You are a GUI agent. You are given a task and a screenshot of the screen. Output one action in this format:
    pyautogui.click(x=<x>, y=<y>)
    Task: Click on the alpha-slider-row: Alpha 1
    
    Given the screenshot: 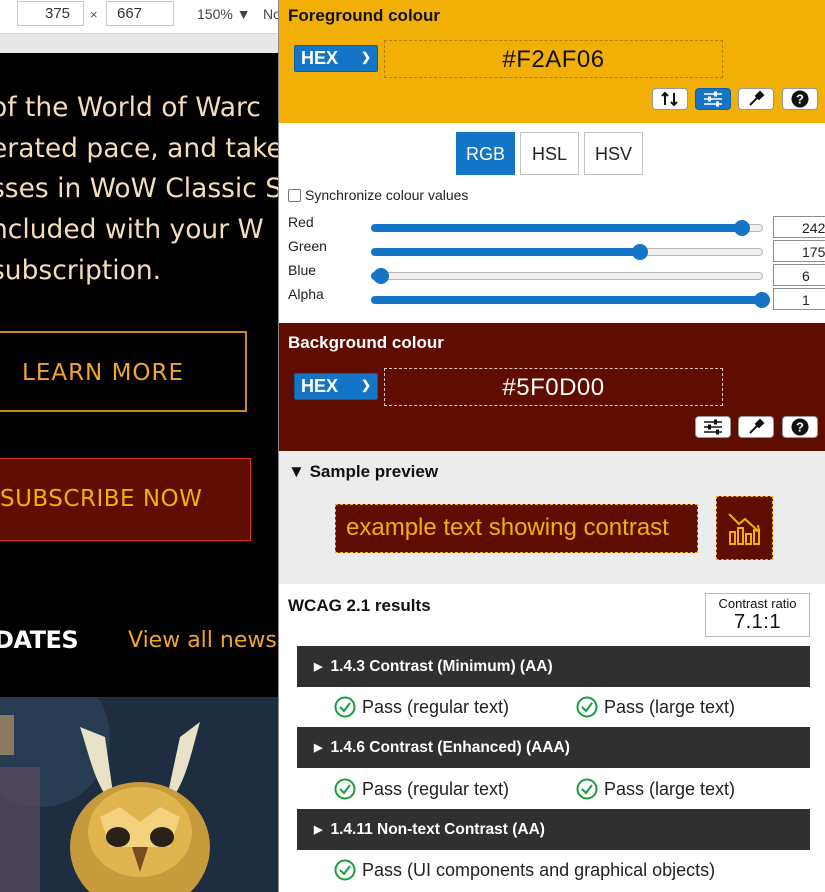 What is the action you would take?
    pyautogui.click(x=556, y=298)
    